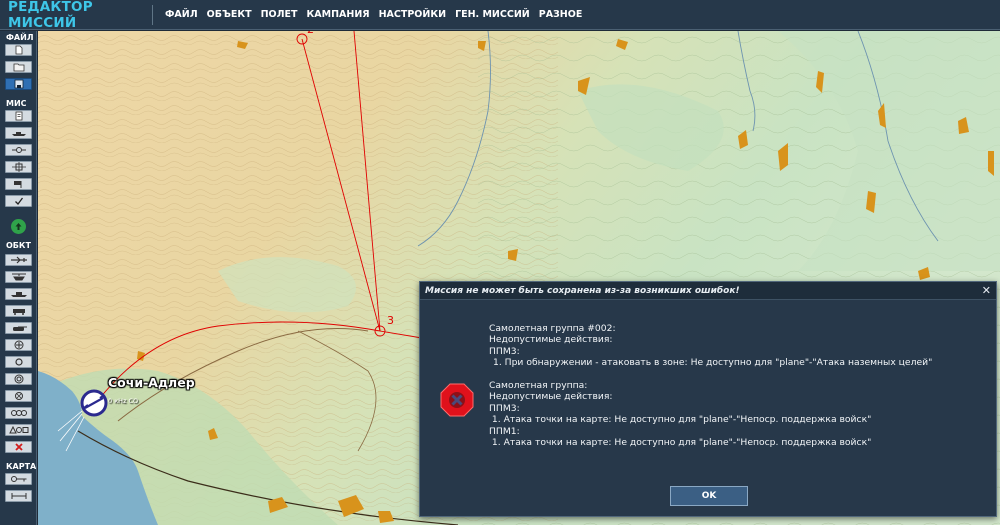  I want to click on shapes-icon, so click(18, 430).